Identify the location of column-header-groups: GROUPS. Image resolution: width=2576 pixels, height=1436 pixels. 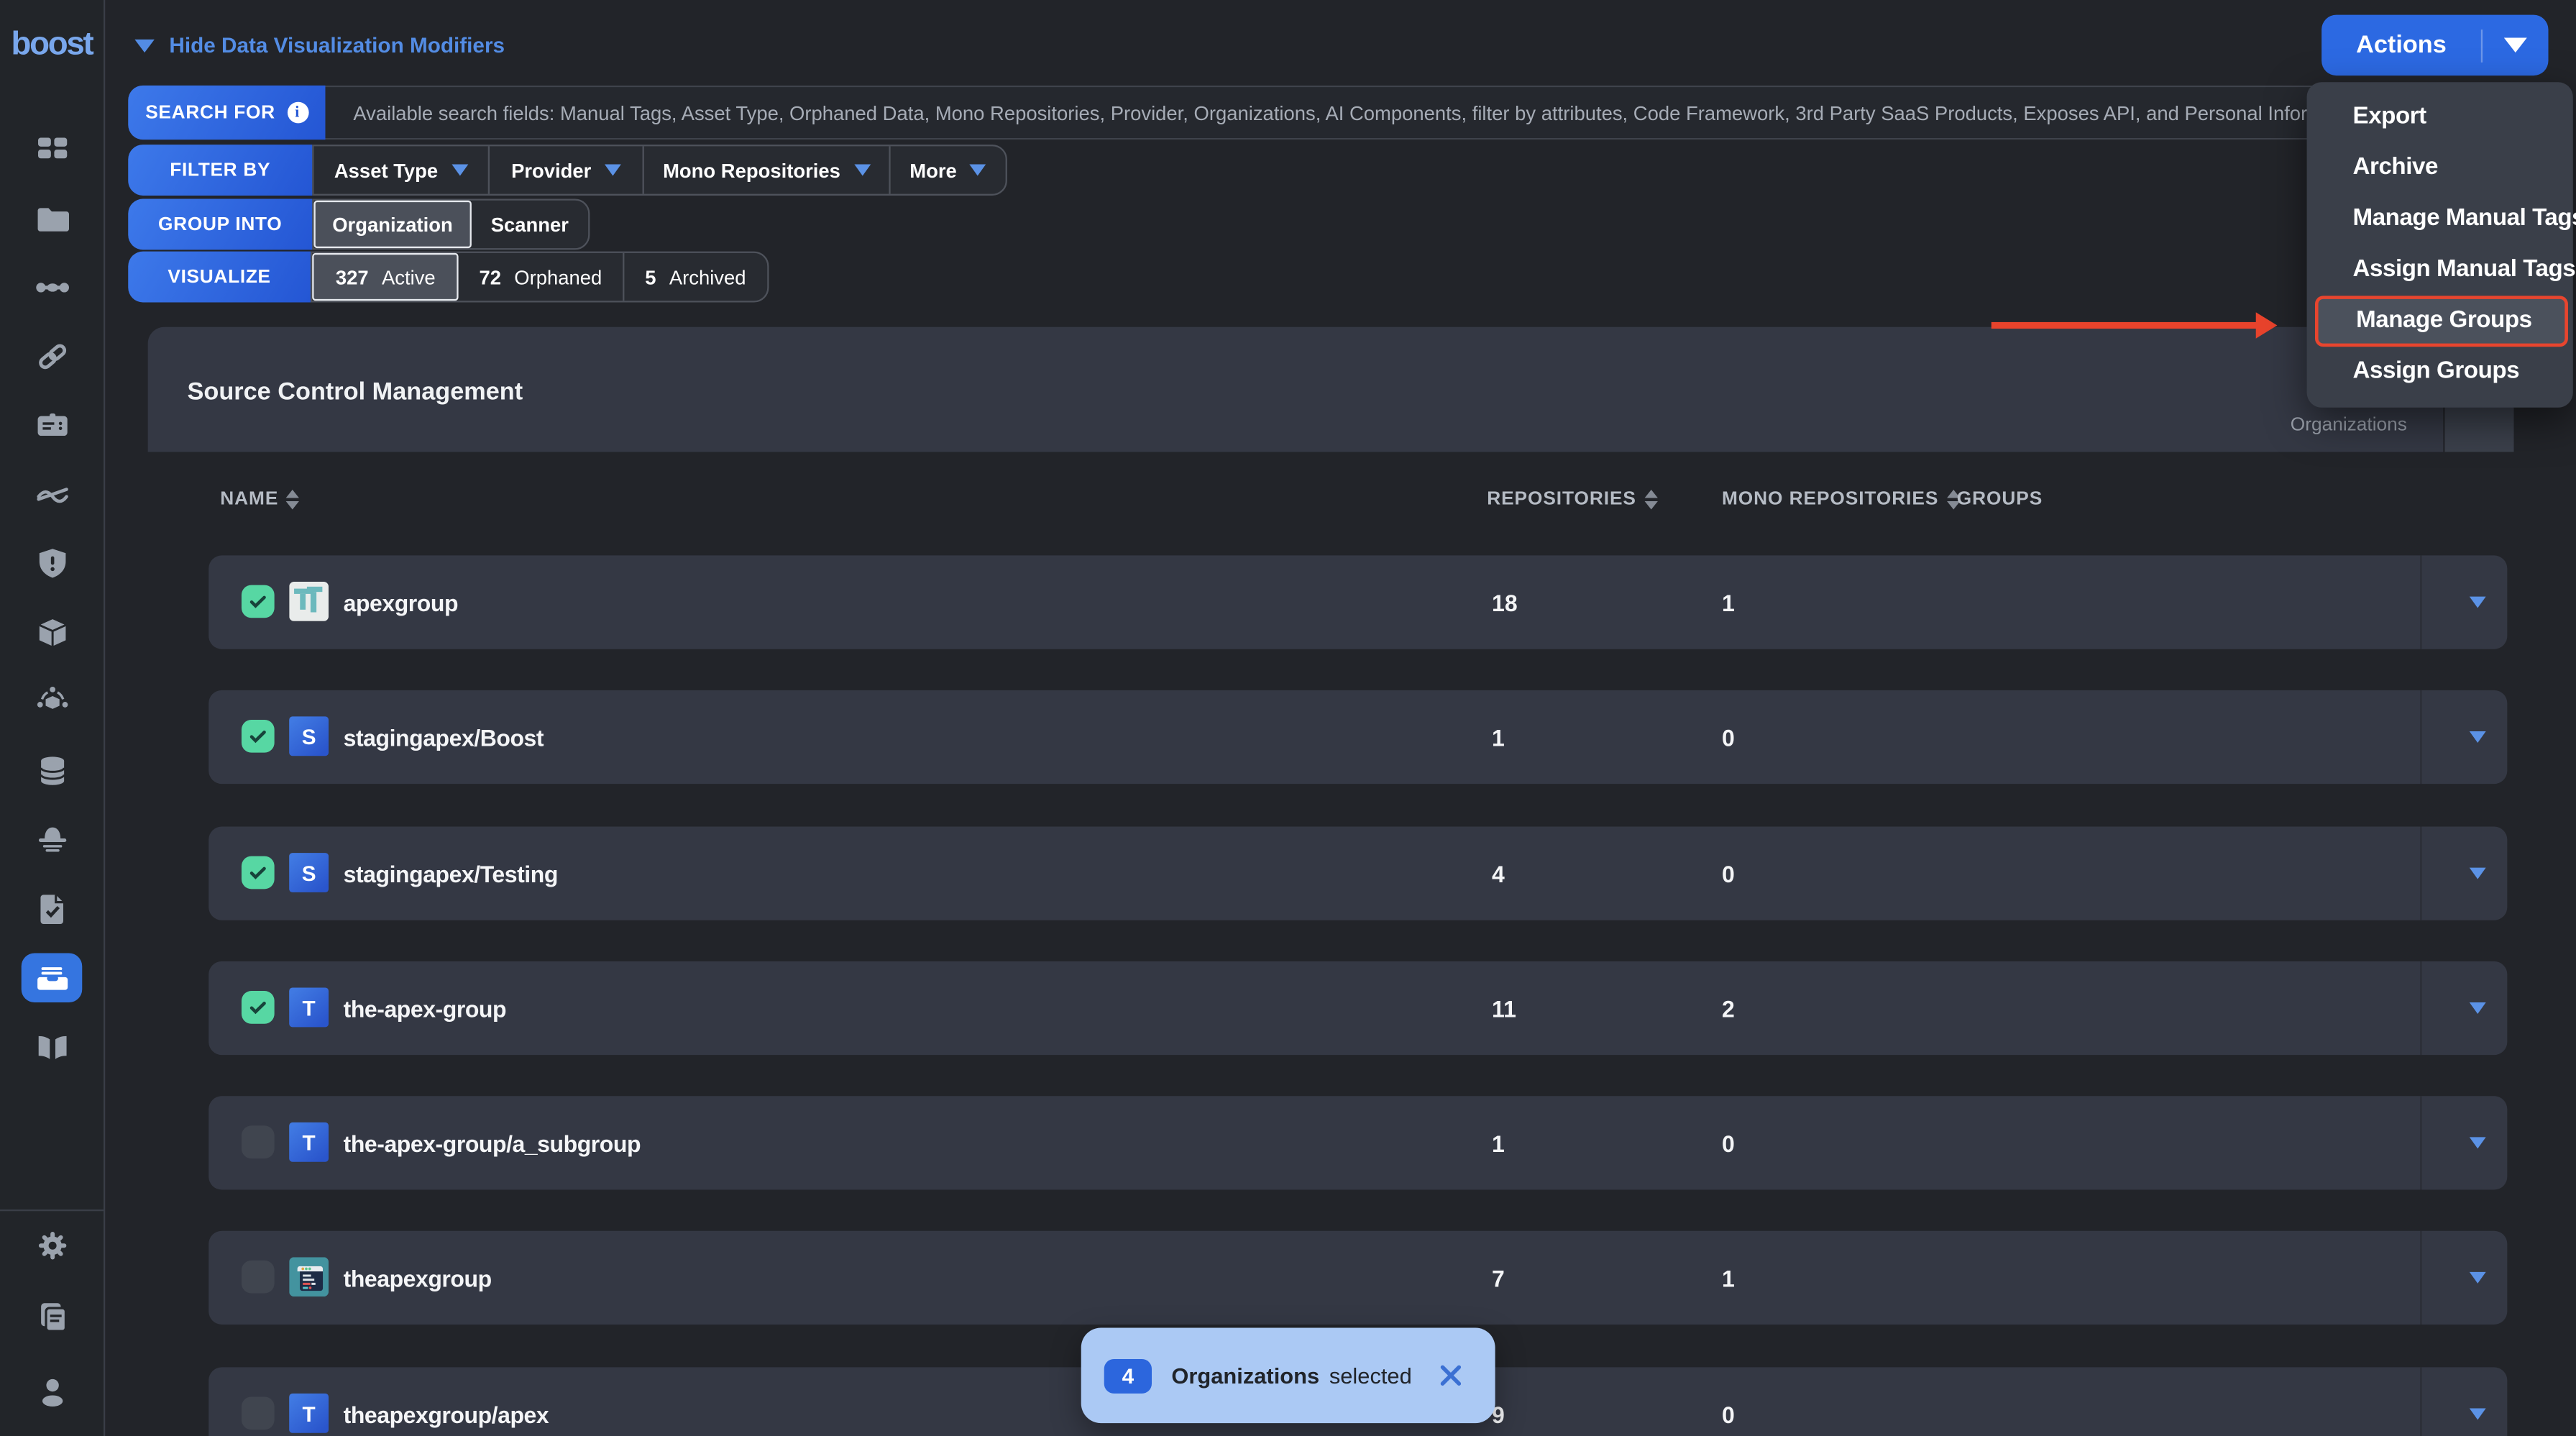
(2000, 500).